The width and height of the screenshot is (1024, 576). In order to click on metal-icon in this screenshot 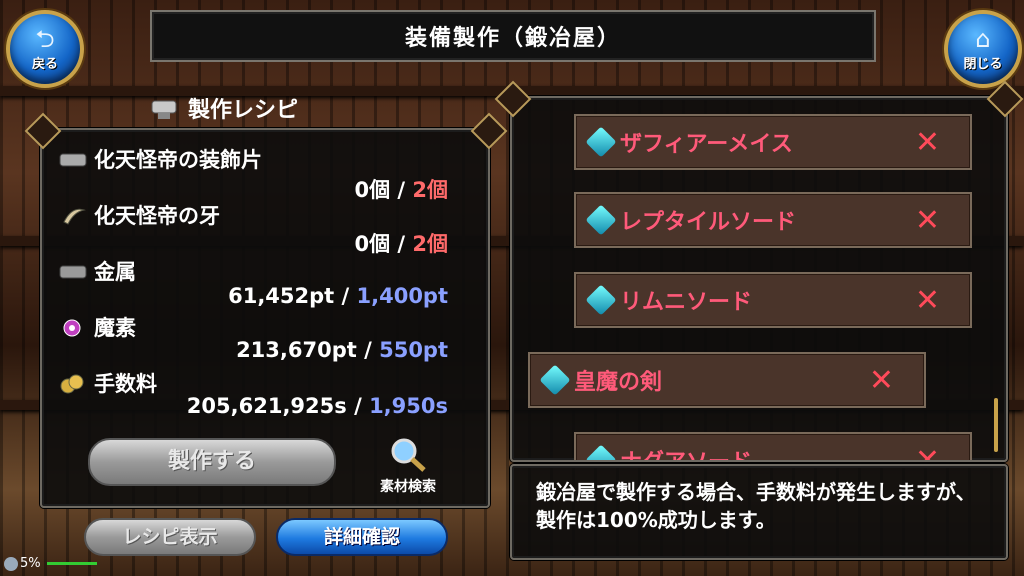, I will do `click(73, 272)`.